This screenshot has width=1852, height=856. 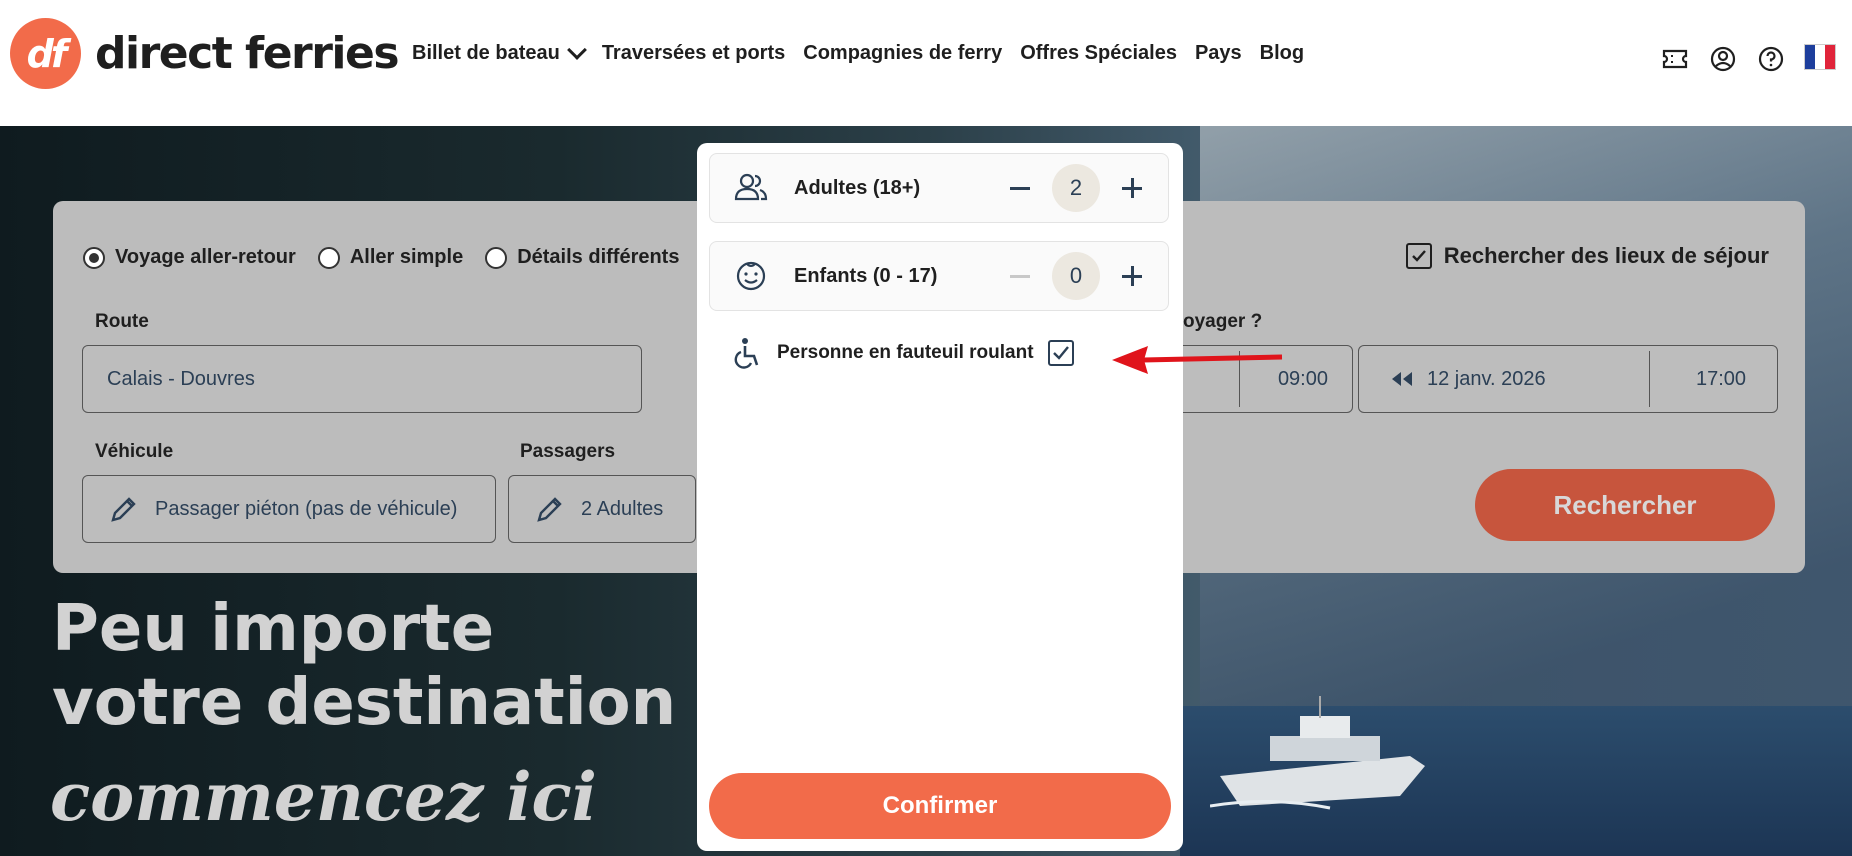 I want to click on nav-compagnies-de-ferry: Compagnies de ferry, so click(x=902, y=53).